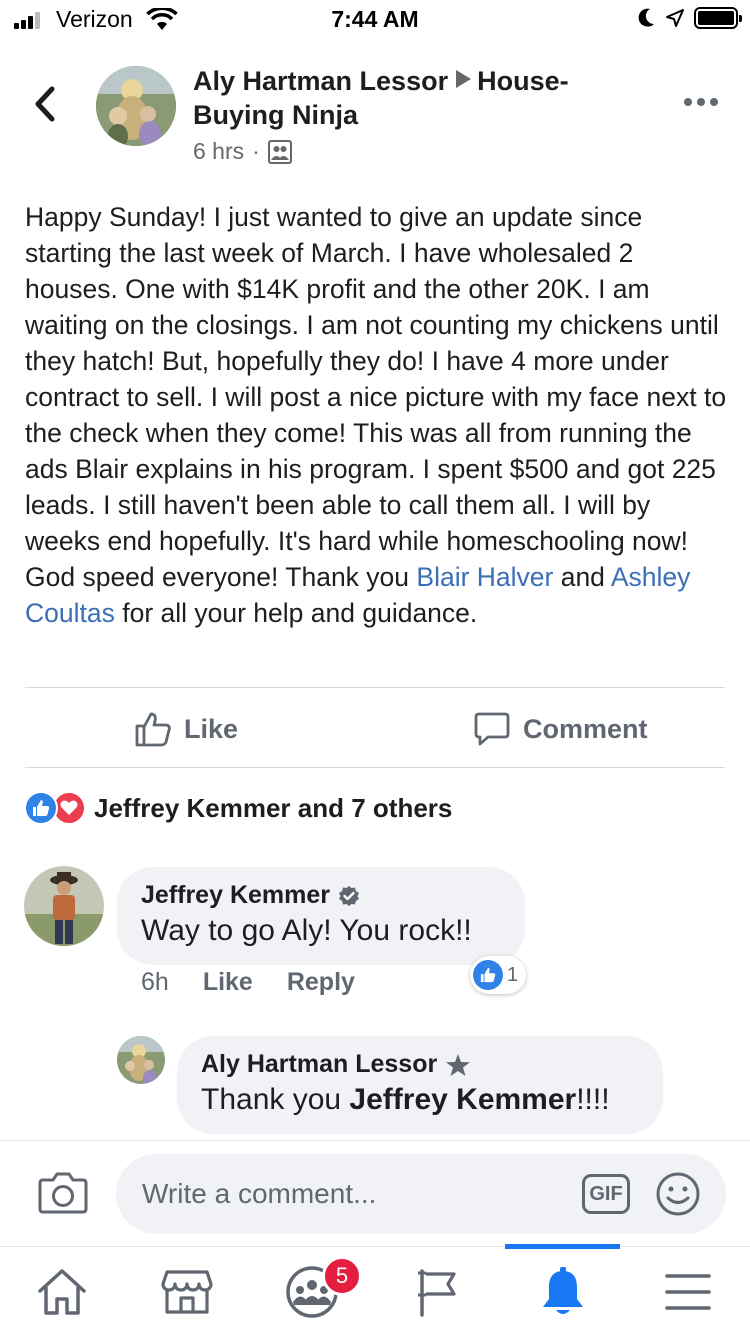 The image size is (750, 1334). What do you see at coordinates (279, 151) in the screenshot?
I see `group-audience-icon` at bounding box center [279, 151].